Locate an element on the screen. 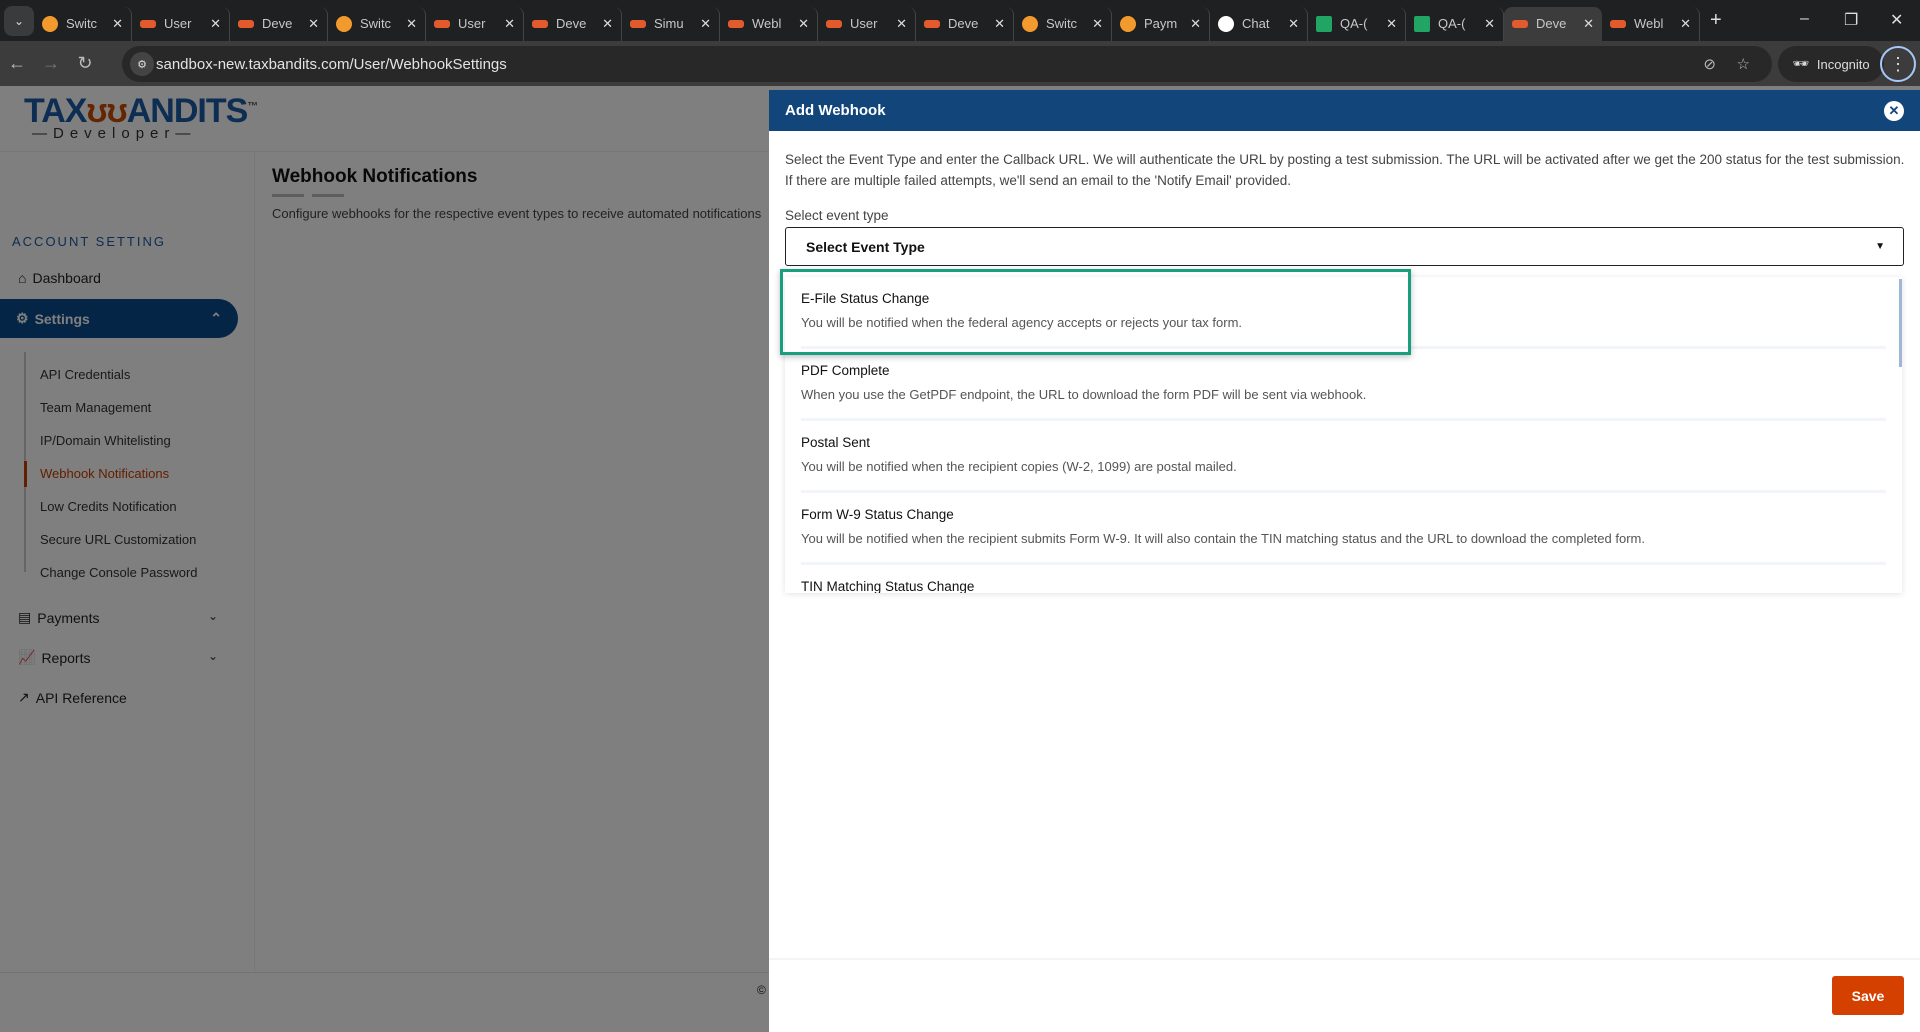 This screenshot has height=1032, width=1920. panel-header: Add Webhook ✕ is located at coordinates (1344, 110).